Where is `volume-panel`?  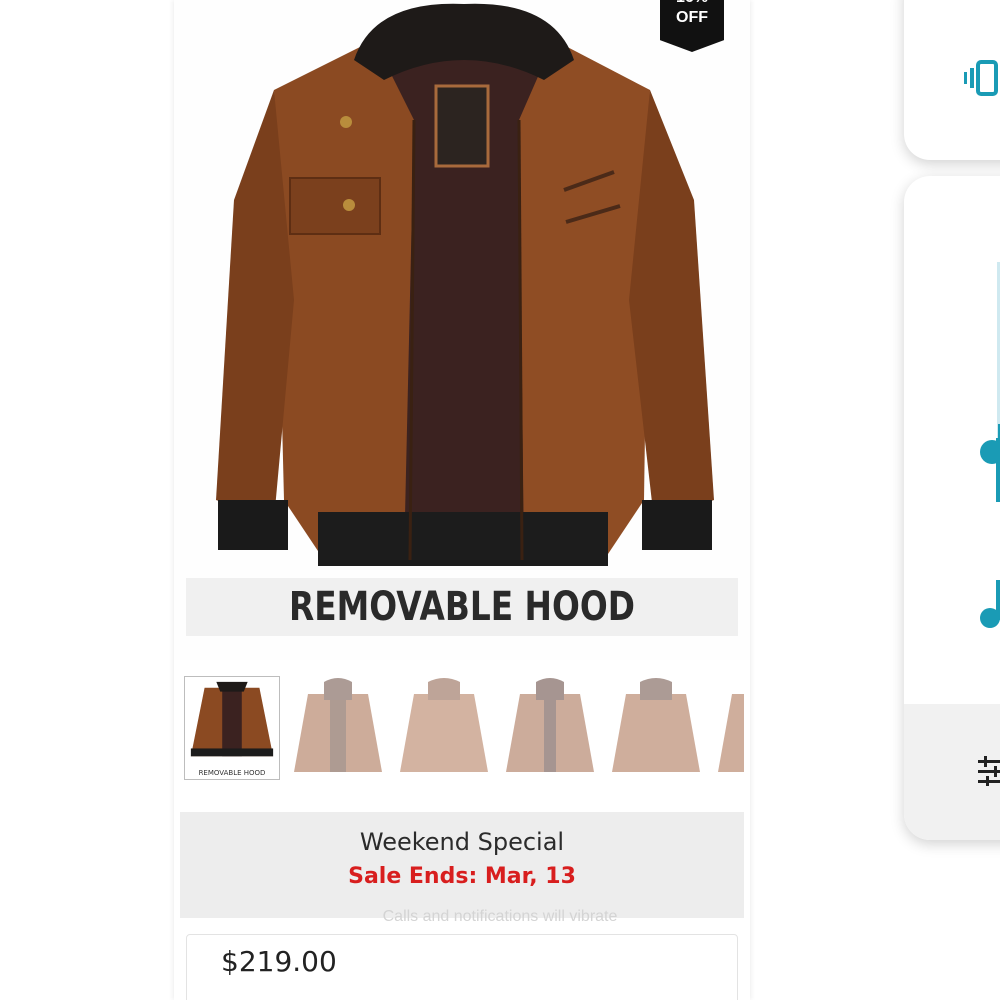 volume-panel is located at coordinates (952, 508).